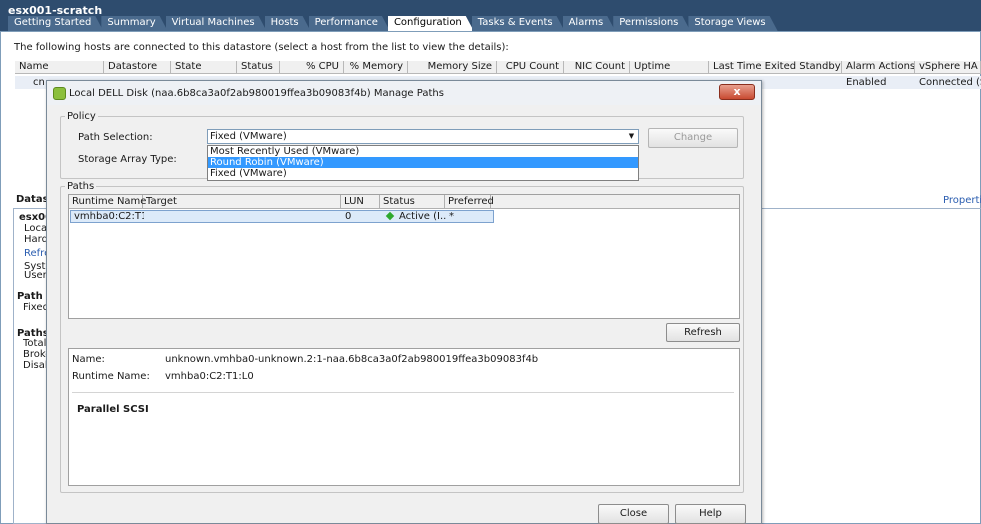 The height and width of the screenshot is (524, 981). I want to click on col-target: Target, so click(242, 201).